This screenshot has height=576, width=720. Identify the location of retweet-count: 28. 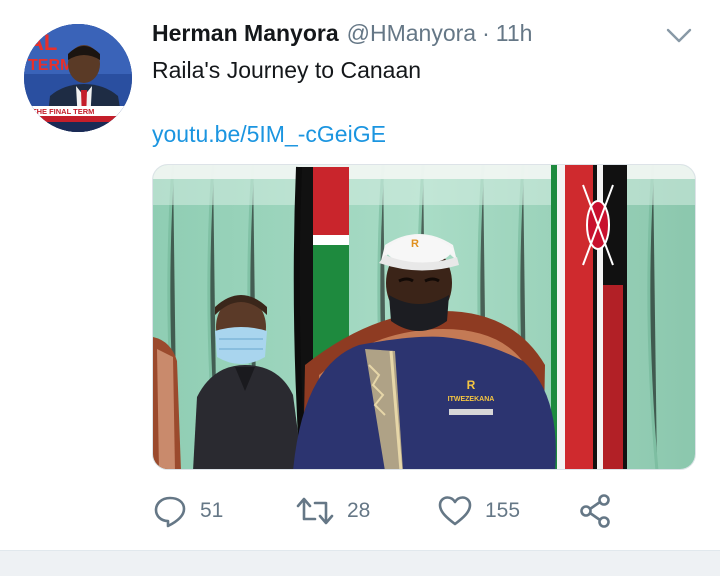
(359, 510).